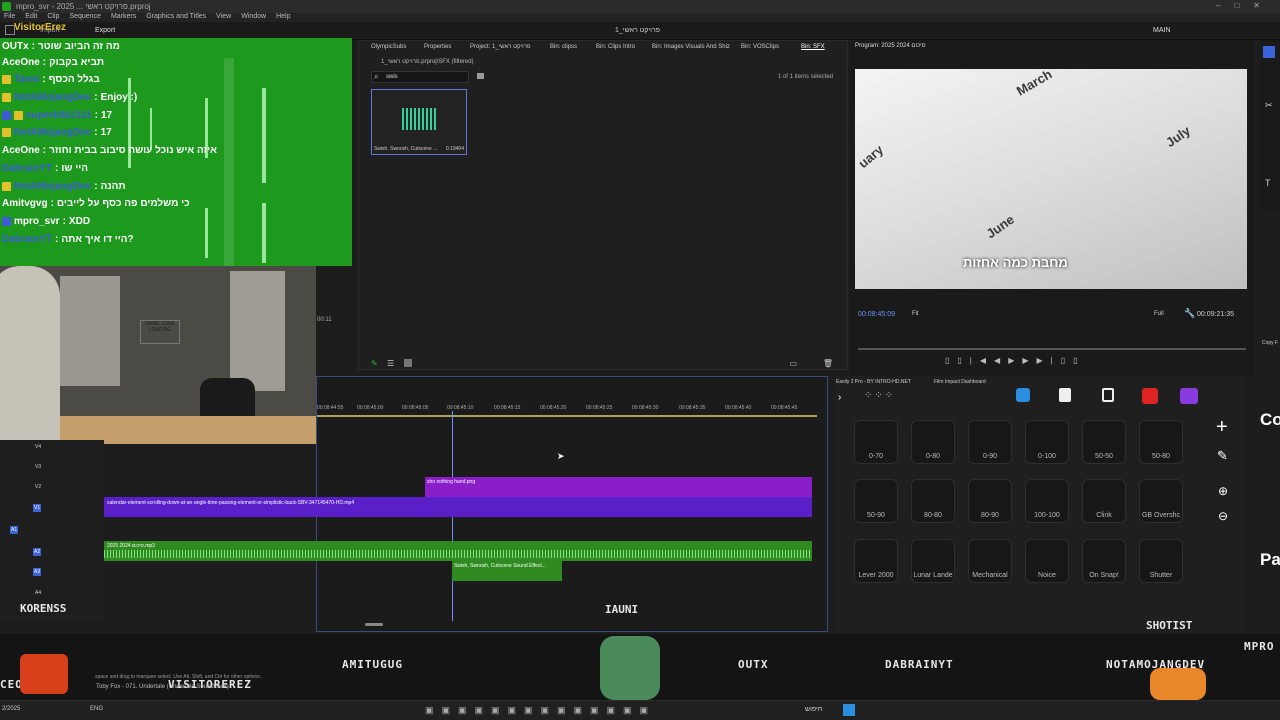 This screenshot has height=720, width=1280. Describe the element at coordinates (257, 331) in the screenshot. I see `window-frame` at that location.